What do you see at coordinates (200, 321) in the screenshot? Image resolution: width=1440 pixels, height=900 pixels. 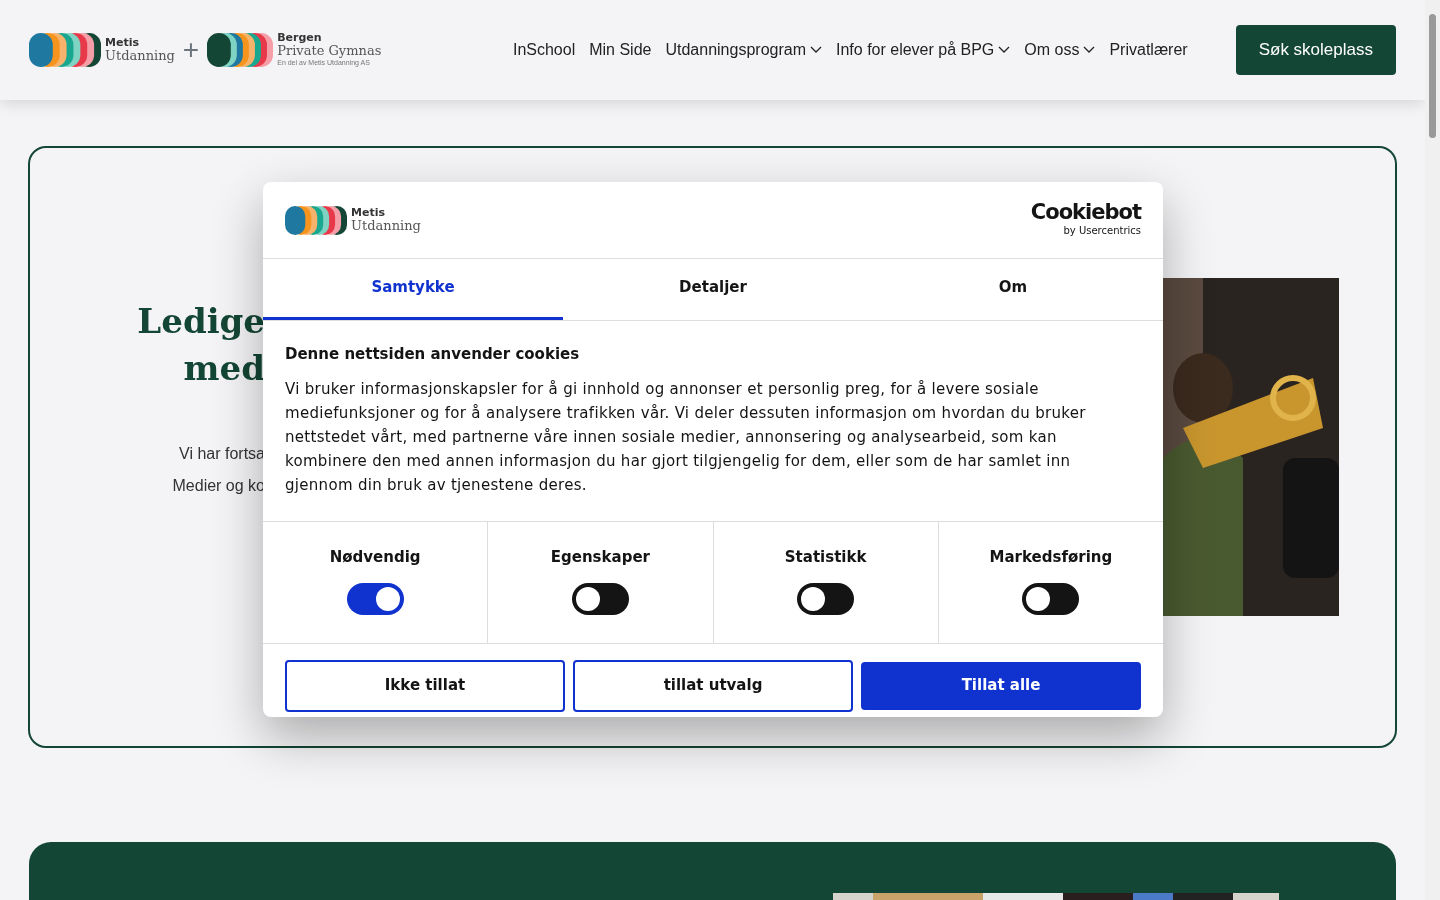 I see `hero-heading: Ledige` at bounding box center [200, 321].